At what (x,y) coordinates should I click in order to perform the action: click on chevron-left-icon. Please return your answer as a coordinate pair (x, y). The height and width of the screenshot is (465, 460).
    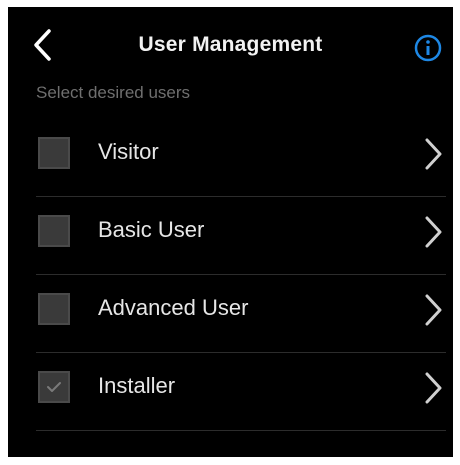
    Looking at the image, I should click on (42, 45).